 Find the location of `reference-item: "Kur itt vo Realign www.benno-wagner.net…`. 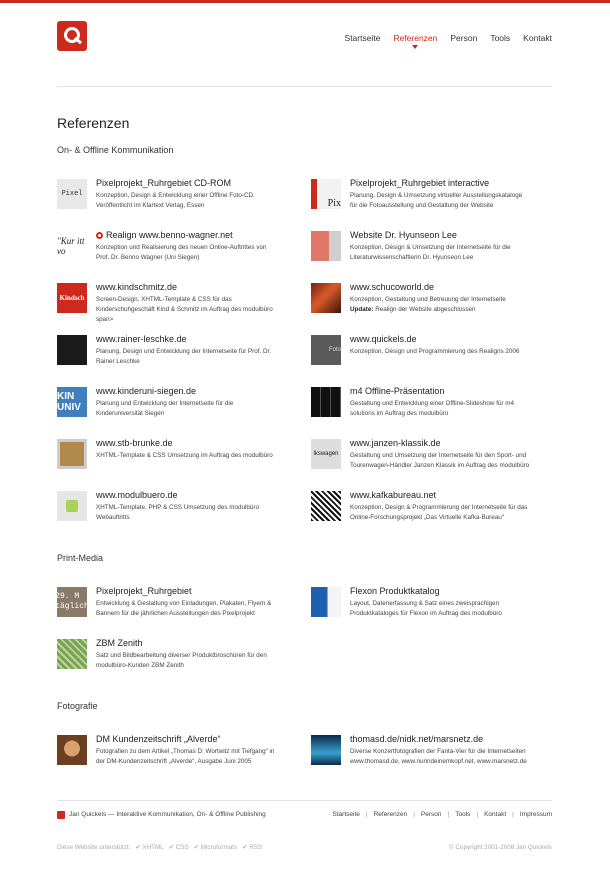

reference-item: "Kur itt vo Realign www.benno-wagner.net… is located at coordinates (179, 252).